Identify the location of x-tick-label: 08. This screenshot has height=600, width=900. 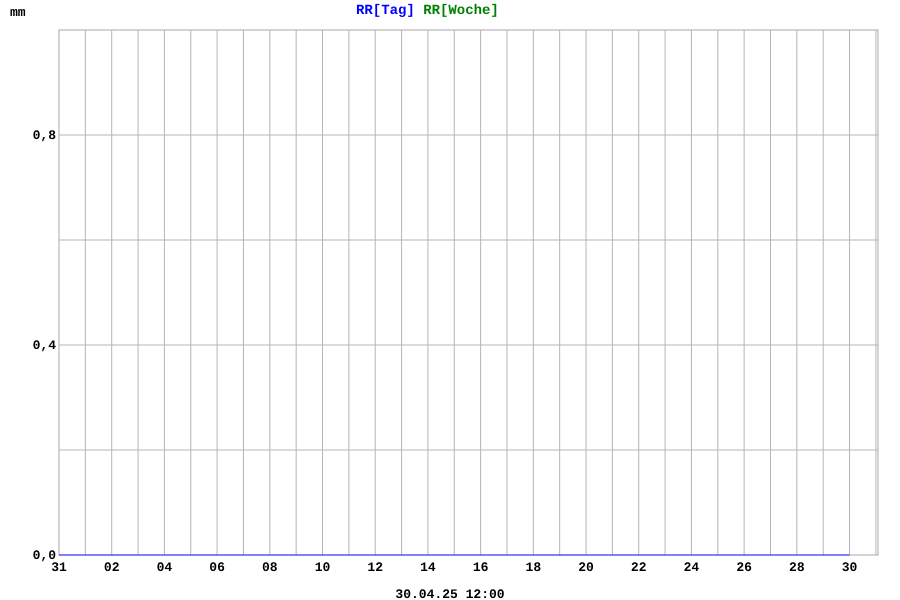
(270, 567).